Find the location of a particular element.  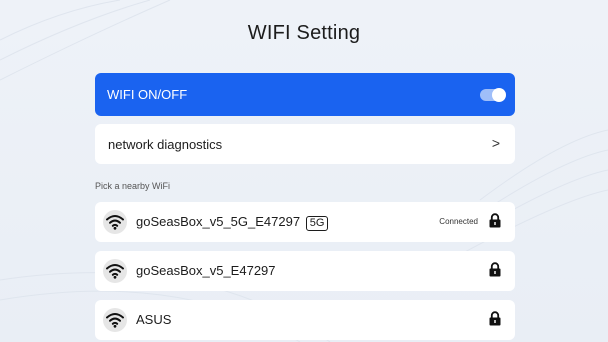

chevron-right-icon: > is located at coordinates (495, 143).